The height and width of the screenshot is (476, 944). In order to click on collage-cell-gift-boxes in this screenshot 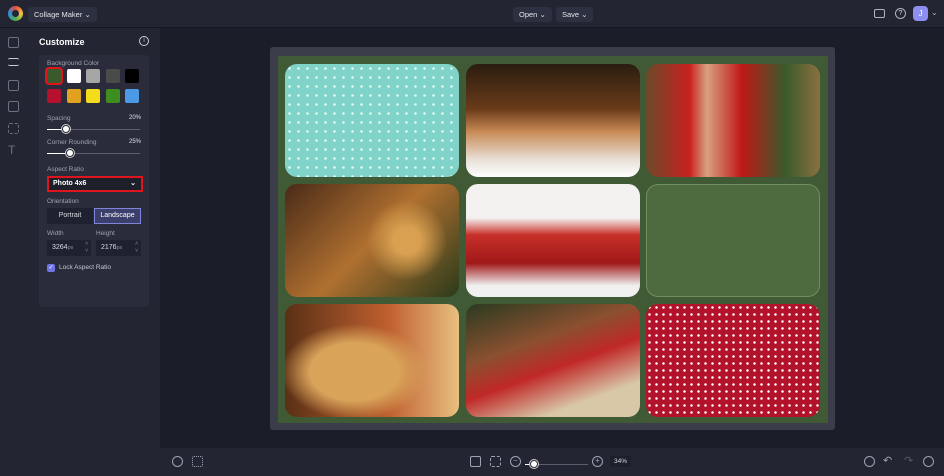, I will do `click(553, 360)`.